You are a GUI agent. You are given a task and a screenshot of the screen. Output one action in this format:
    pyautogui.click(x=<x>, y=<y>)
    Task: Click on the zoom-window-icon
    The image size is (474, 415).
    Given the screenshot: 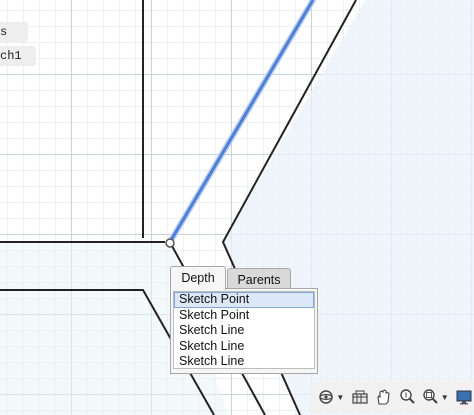 What is the action you would take?
    pyautogui.click(x=430, y=396)
    